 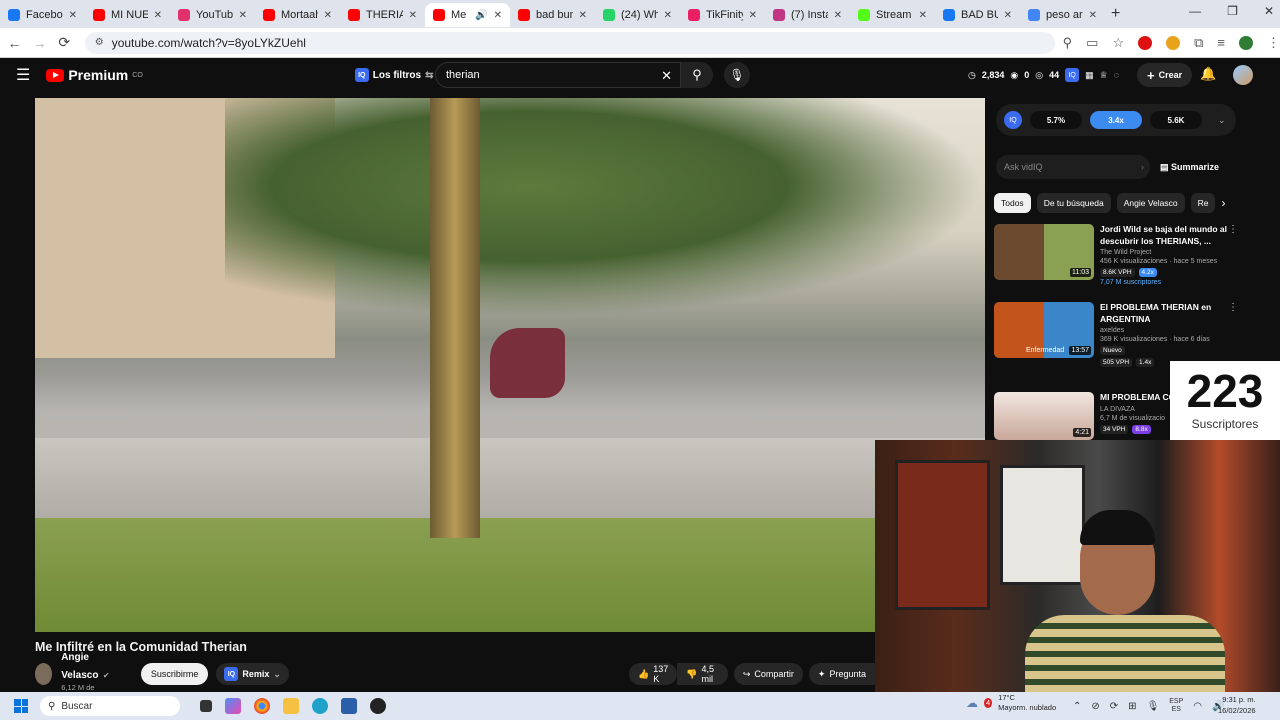 What do you see at coordinates (1222, 120) in the screenshot?
I see `vidiq-expand-icon: ⌄` at bounding box center [1222, 120].